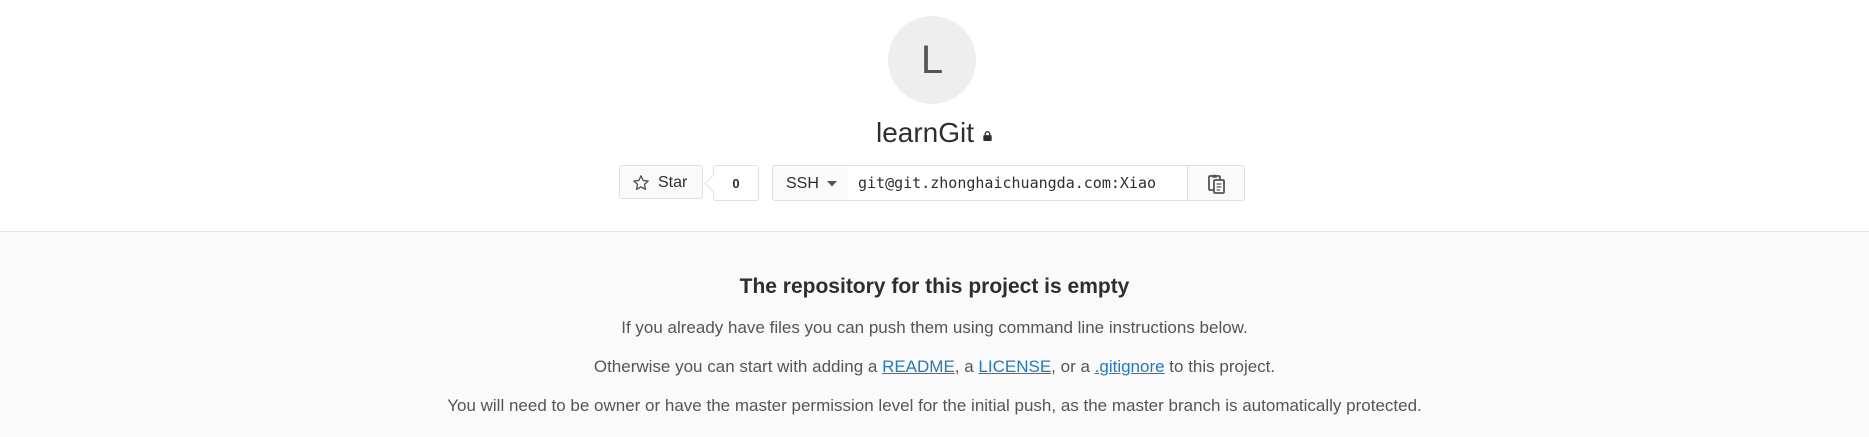 This screenshot has height=437, width=1869. What do you see at coordinates (1073, 366) in the screenshot?
I see `add-files-sep-2: , or a` at bounding box center [1073, 366].